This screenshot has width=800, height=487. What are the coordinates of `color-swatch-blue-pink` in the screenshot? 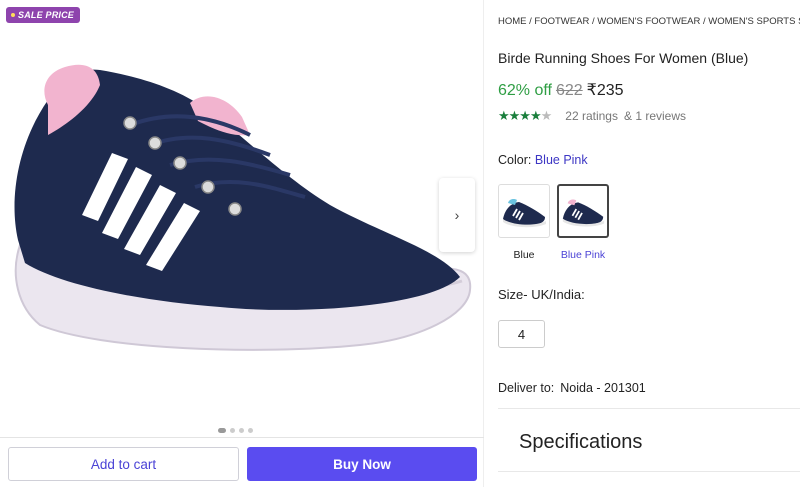 It's located at (583, 211).